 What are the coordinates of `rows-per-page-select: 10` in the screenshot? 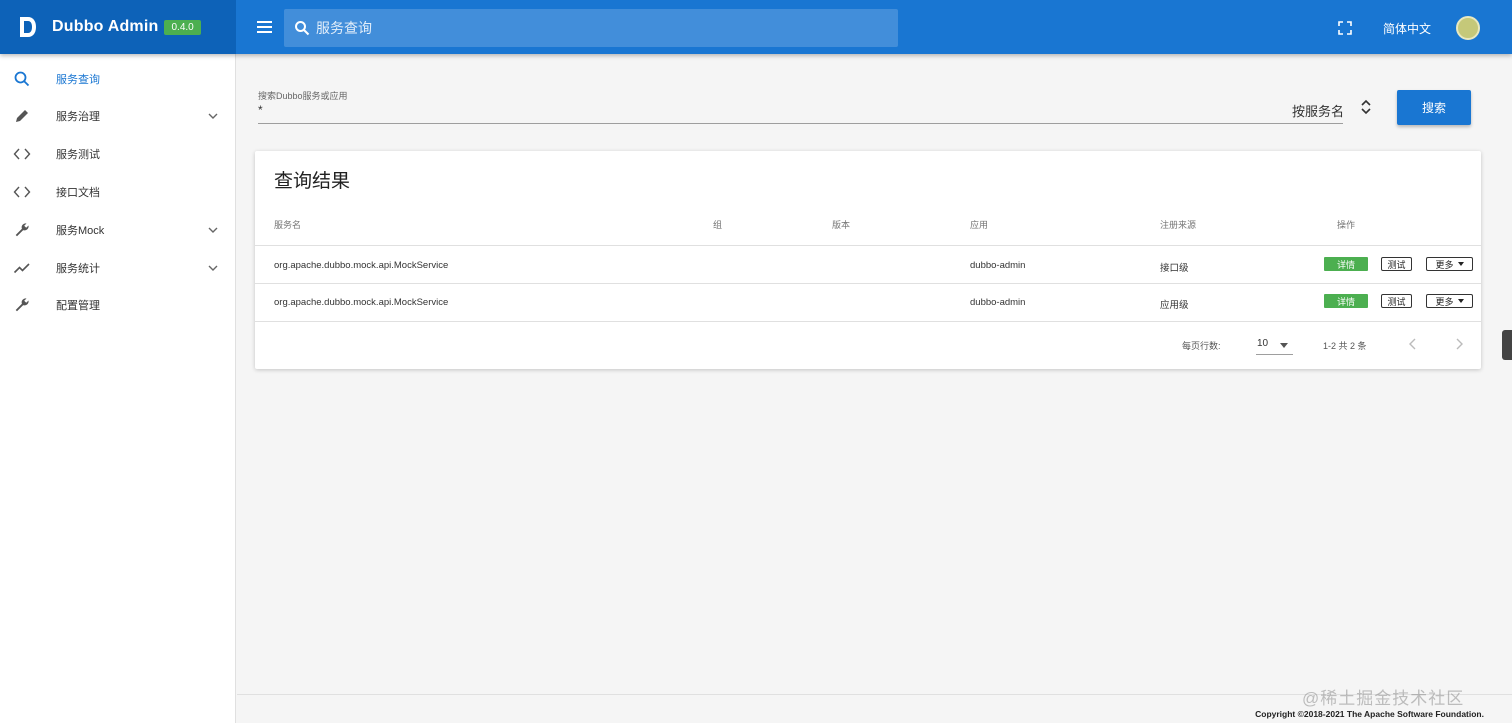 It's located at (1262, 343).